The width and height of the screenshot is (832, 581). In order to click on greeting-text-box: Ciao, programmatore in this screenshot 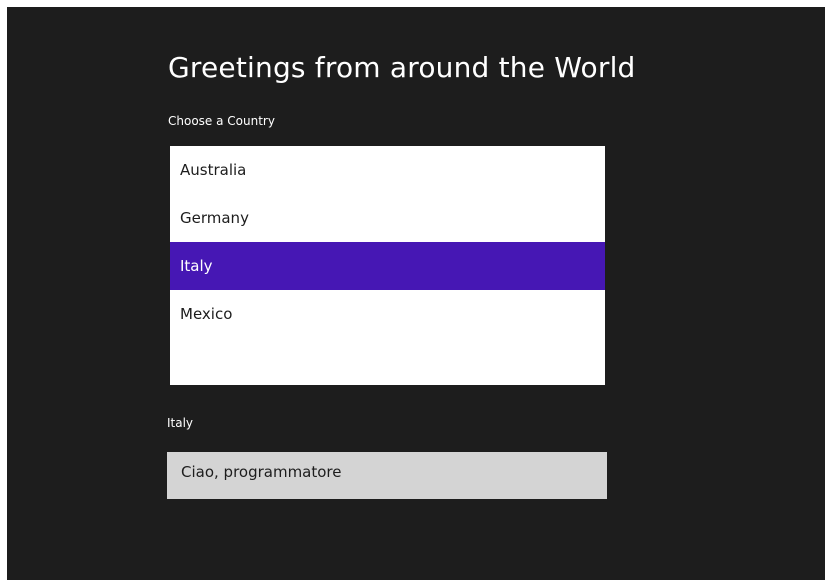, I will do `click(387, 475)`.